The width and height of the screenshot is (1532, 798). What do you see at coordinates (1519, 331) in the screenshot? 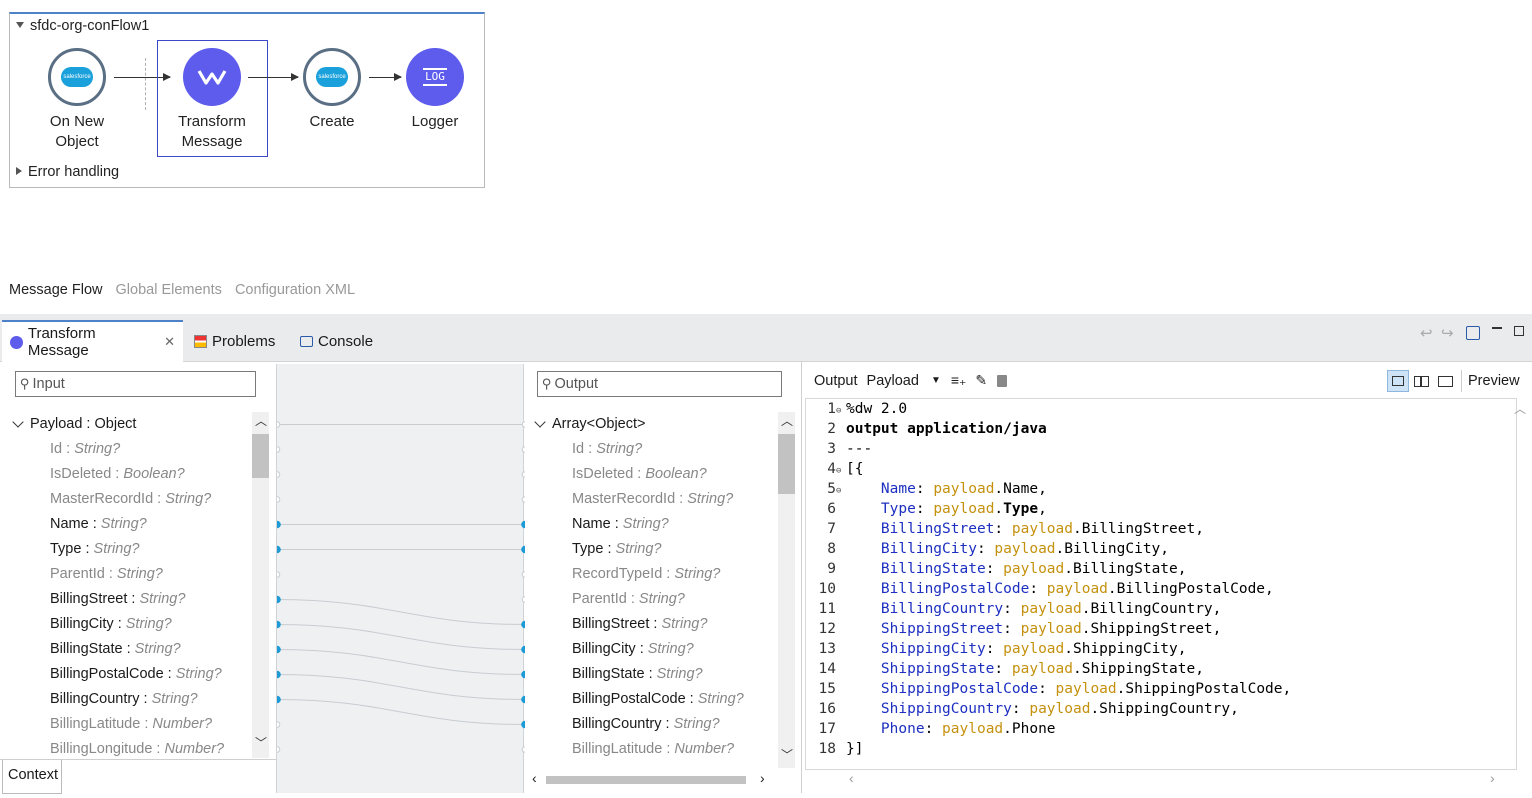
I see `maximize-icon` at bounding box center [1519, 331].